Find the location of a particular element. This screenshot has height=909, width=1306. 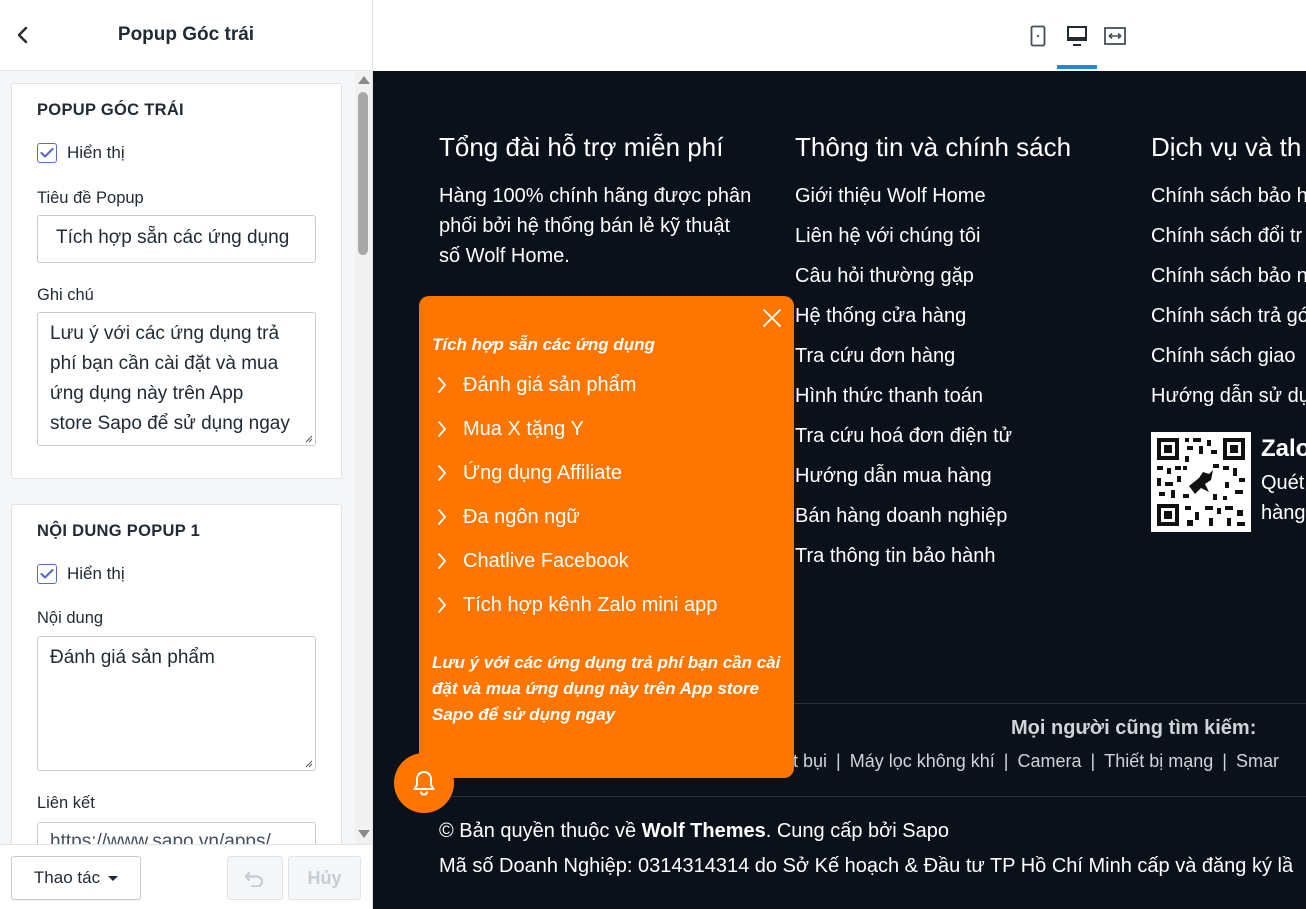

copyright-prefix: © Bản quyền thuộc về is located at coordinates (540, 831).